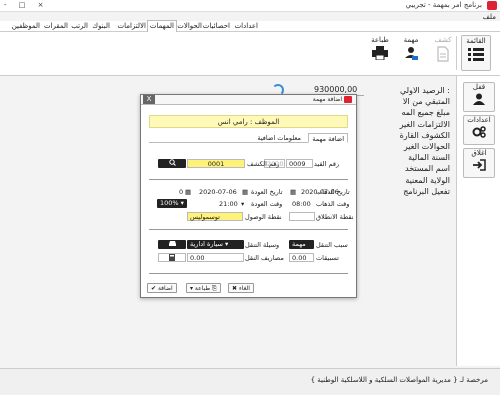  Describe the element at coordinates (443, 5) in the screenshot. I see `window-title: برنامج امر بمهمة - تجريبي` at that location.